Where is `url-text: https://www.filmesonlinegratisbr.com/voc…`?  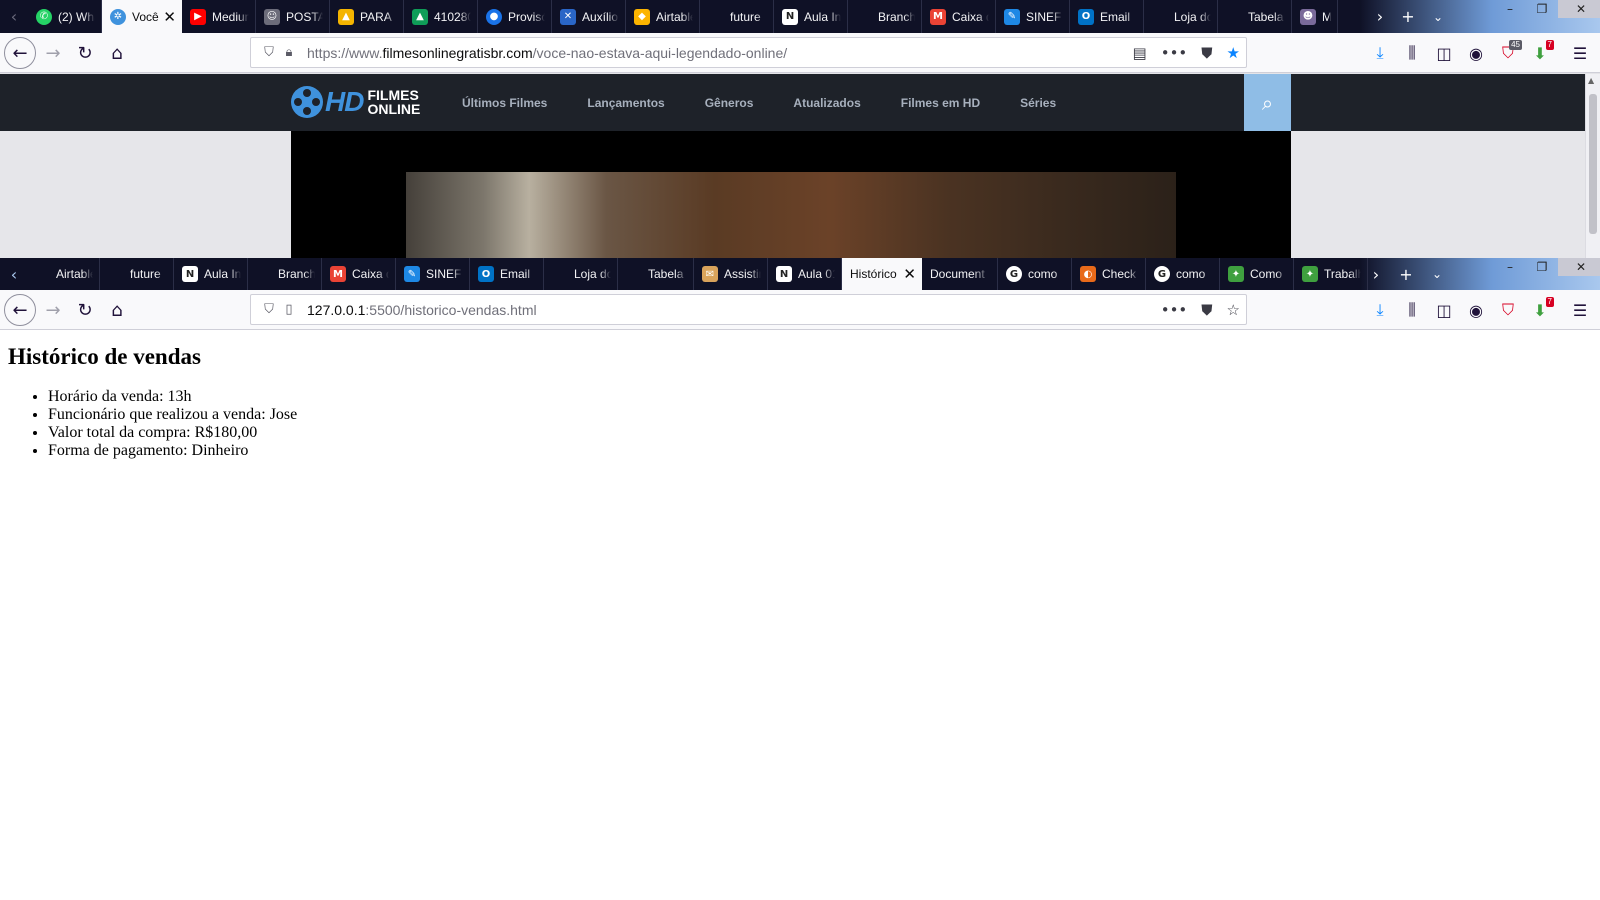
url-text: https://www.filmesonlinegratisbr.com/voc… is located at coordinates (547, 53).